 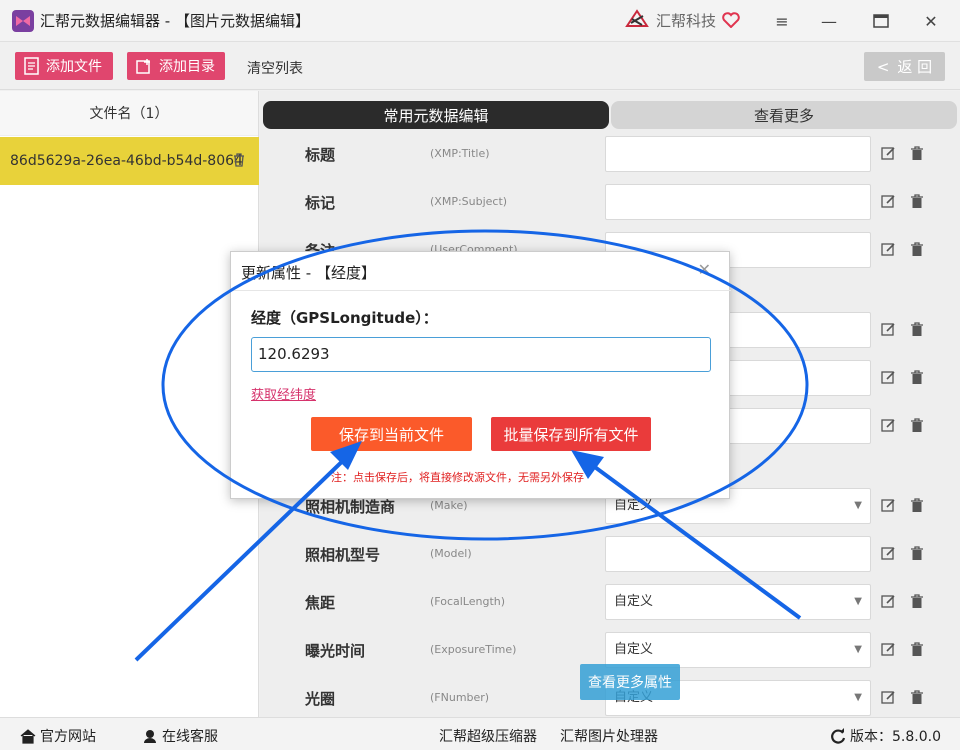 I want to click on dialog-divider, so click(x=481, y=290).